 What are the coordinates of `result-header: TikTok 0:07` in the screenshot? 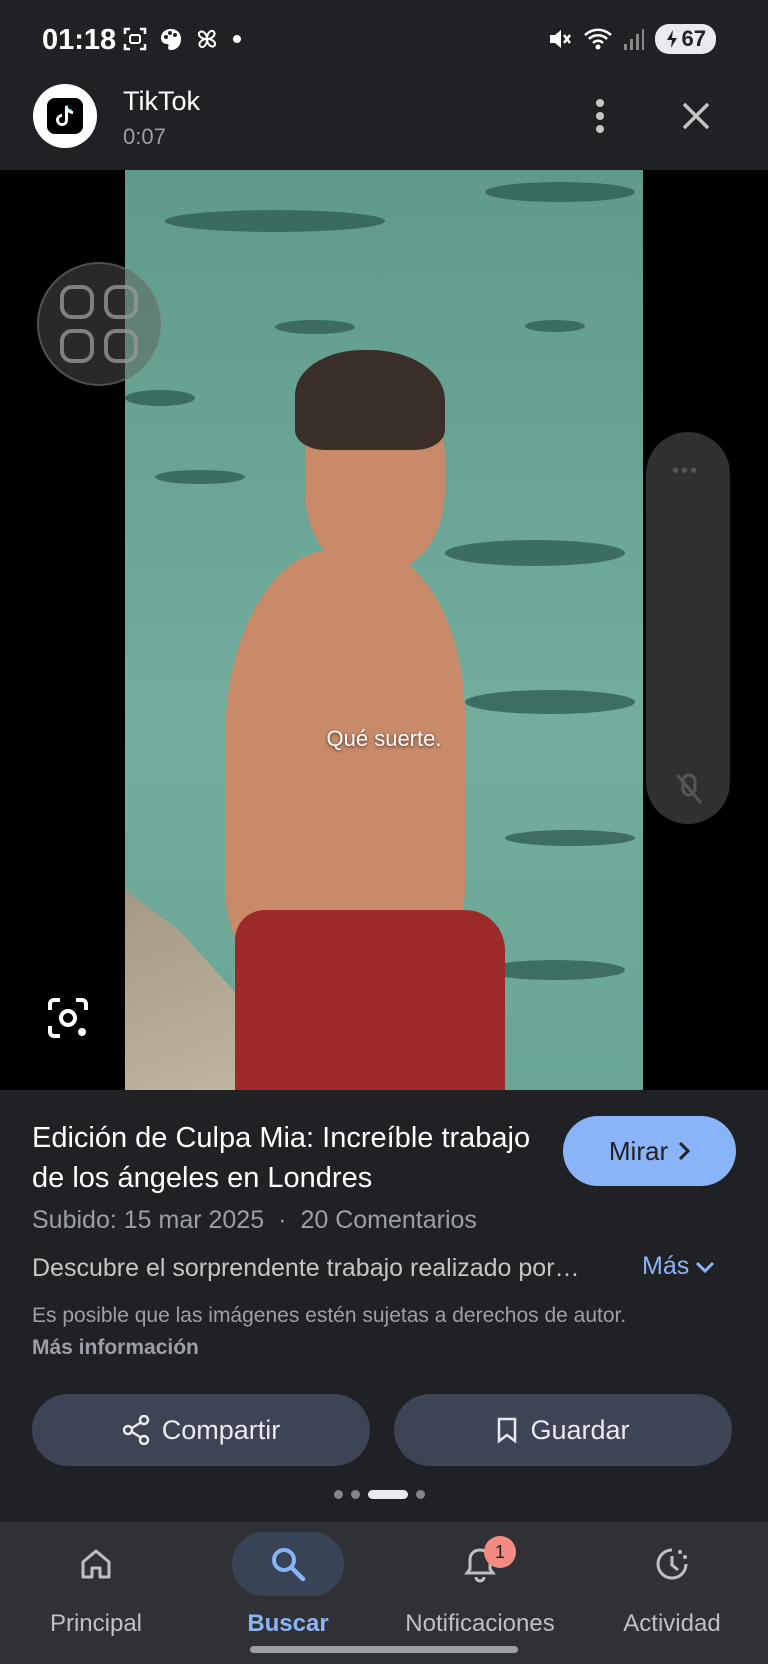 It's located at (384, 125).